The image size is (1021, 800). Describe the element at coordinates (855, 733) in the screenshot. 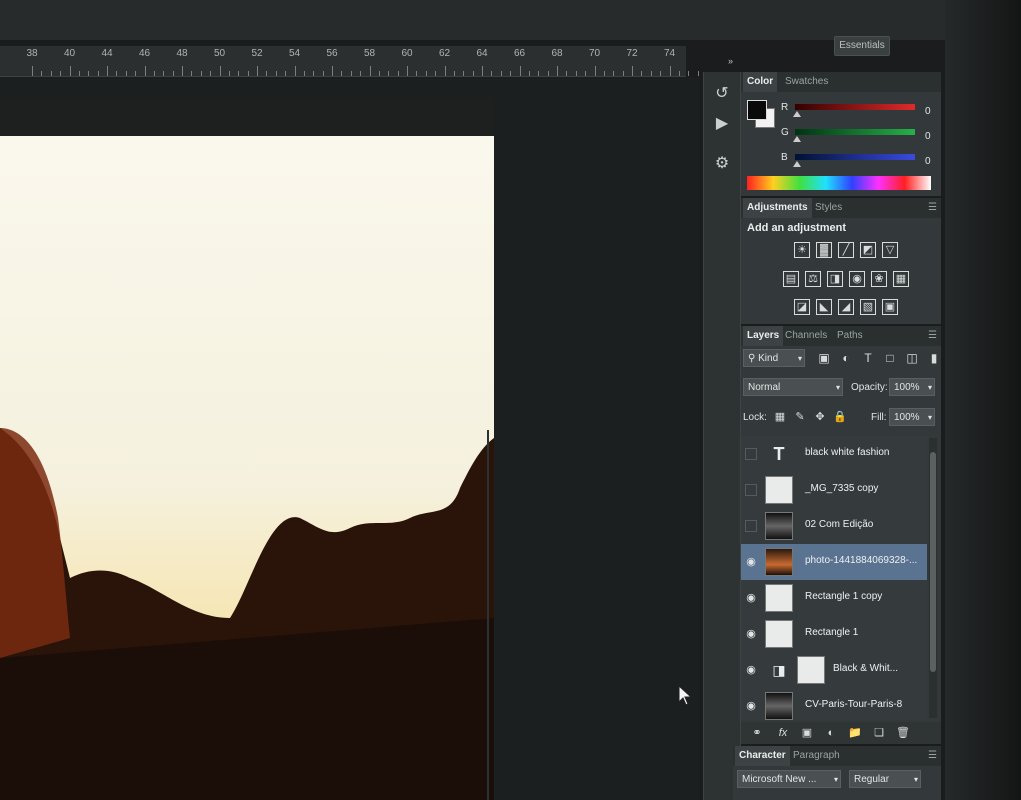

I see `new-group-icon: 📁` at that location.